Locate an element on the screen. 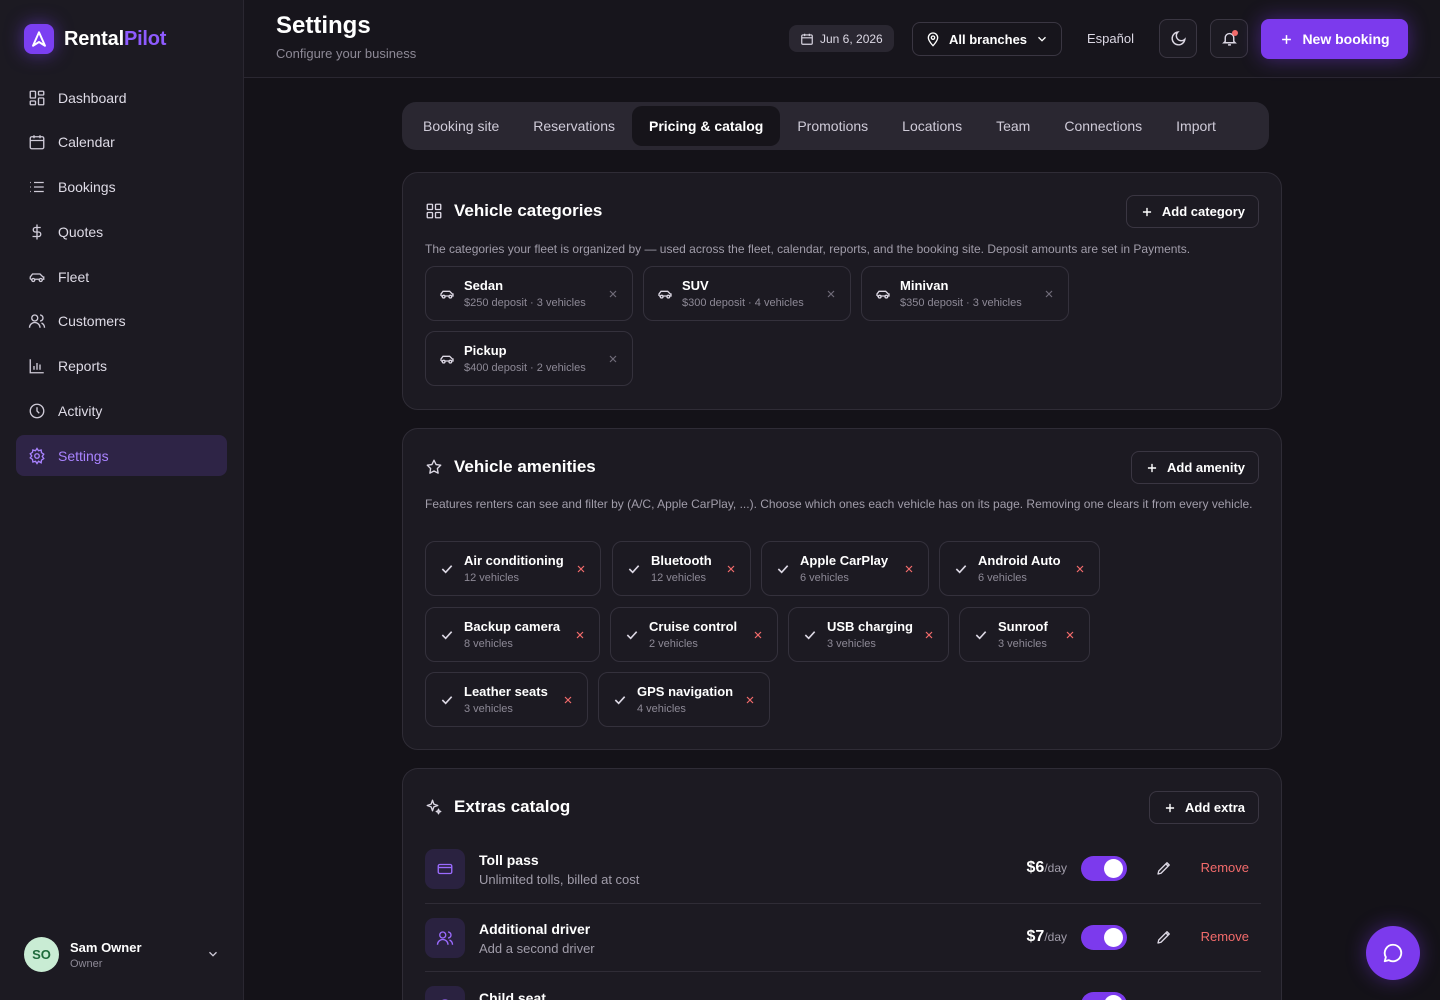  sidebar-item-dashboard: Dashboard is located at coordinates (121, 97).